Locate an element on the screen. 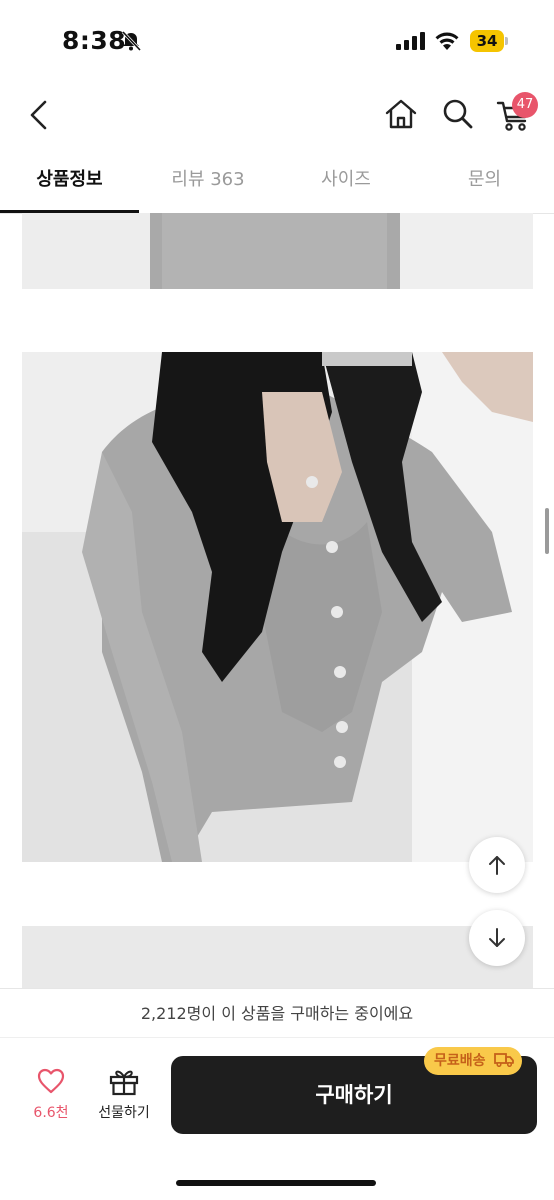  battery-level: 34 is located at coordinates (487, 41).